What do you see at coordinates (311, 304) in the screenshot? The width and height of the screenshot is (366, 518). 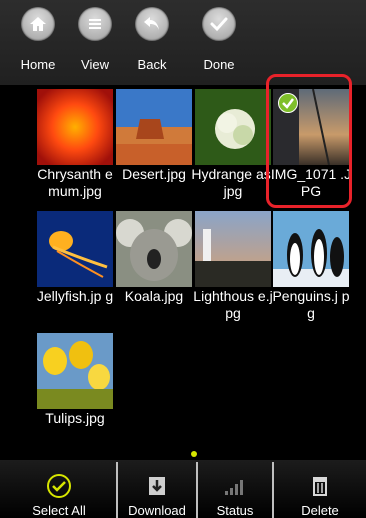 I see `photo-filename: Penguins.j pg` at bounding box center [311, 304].